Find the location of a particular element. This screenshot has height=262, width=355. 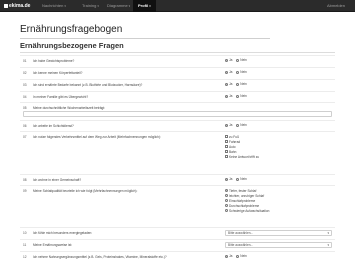

nav-diagramme: Diagramme▾ is located at coordinates (118, 6).